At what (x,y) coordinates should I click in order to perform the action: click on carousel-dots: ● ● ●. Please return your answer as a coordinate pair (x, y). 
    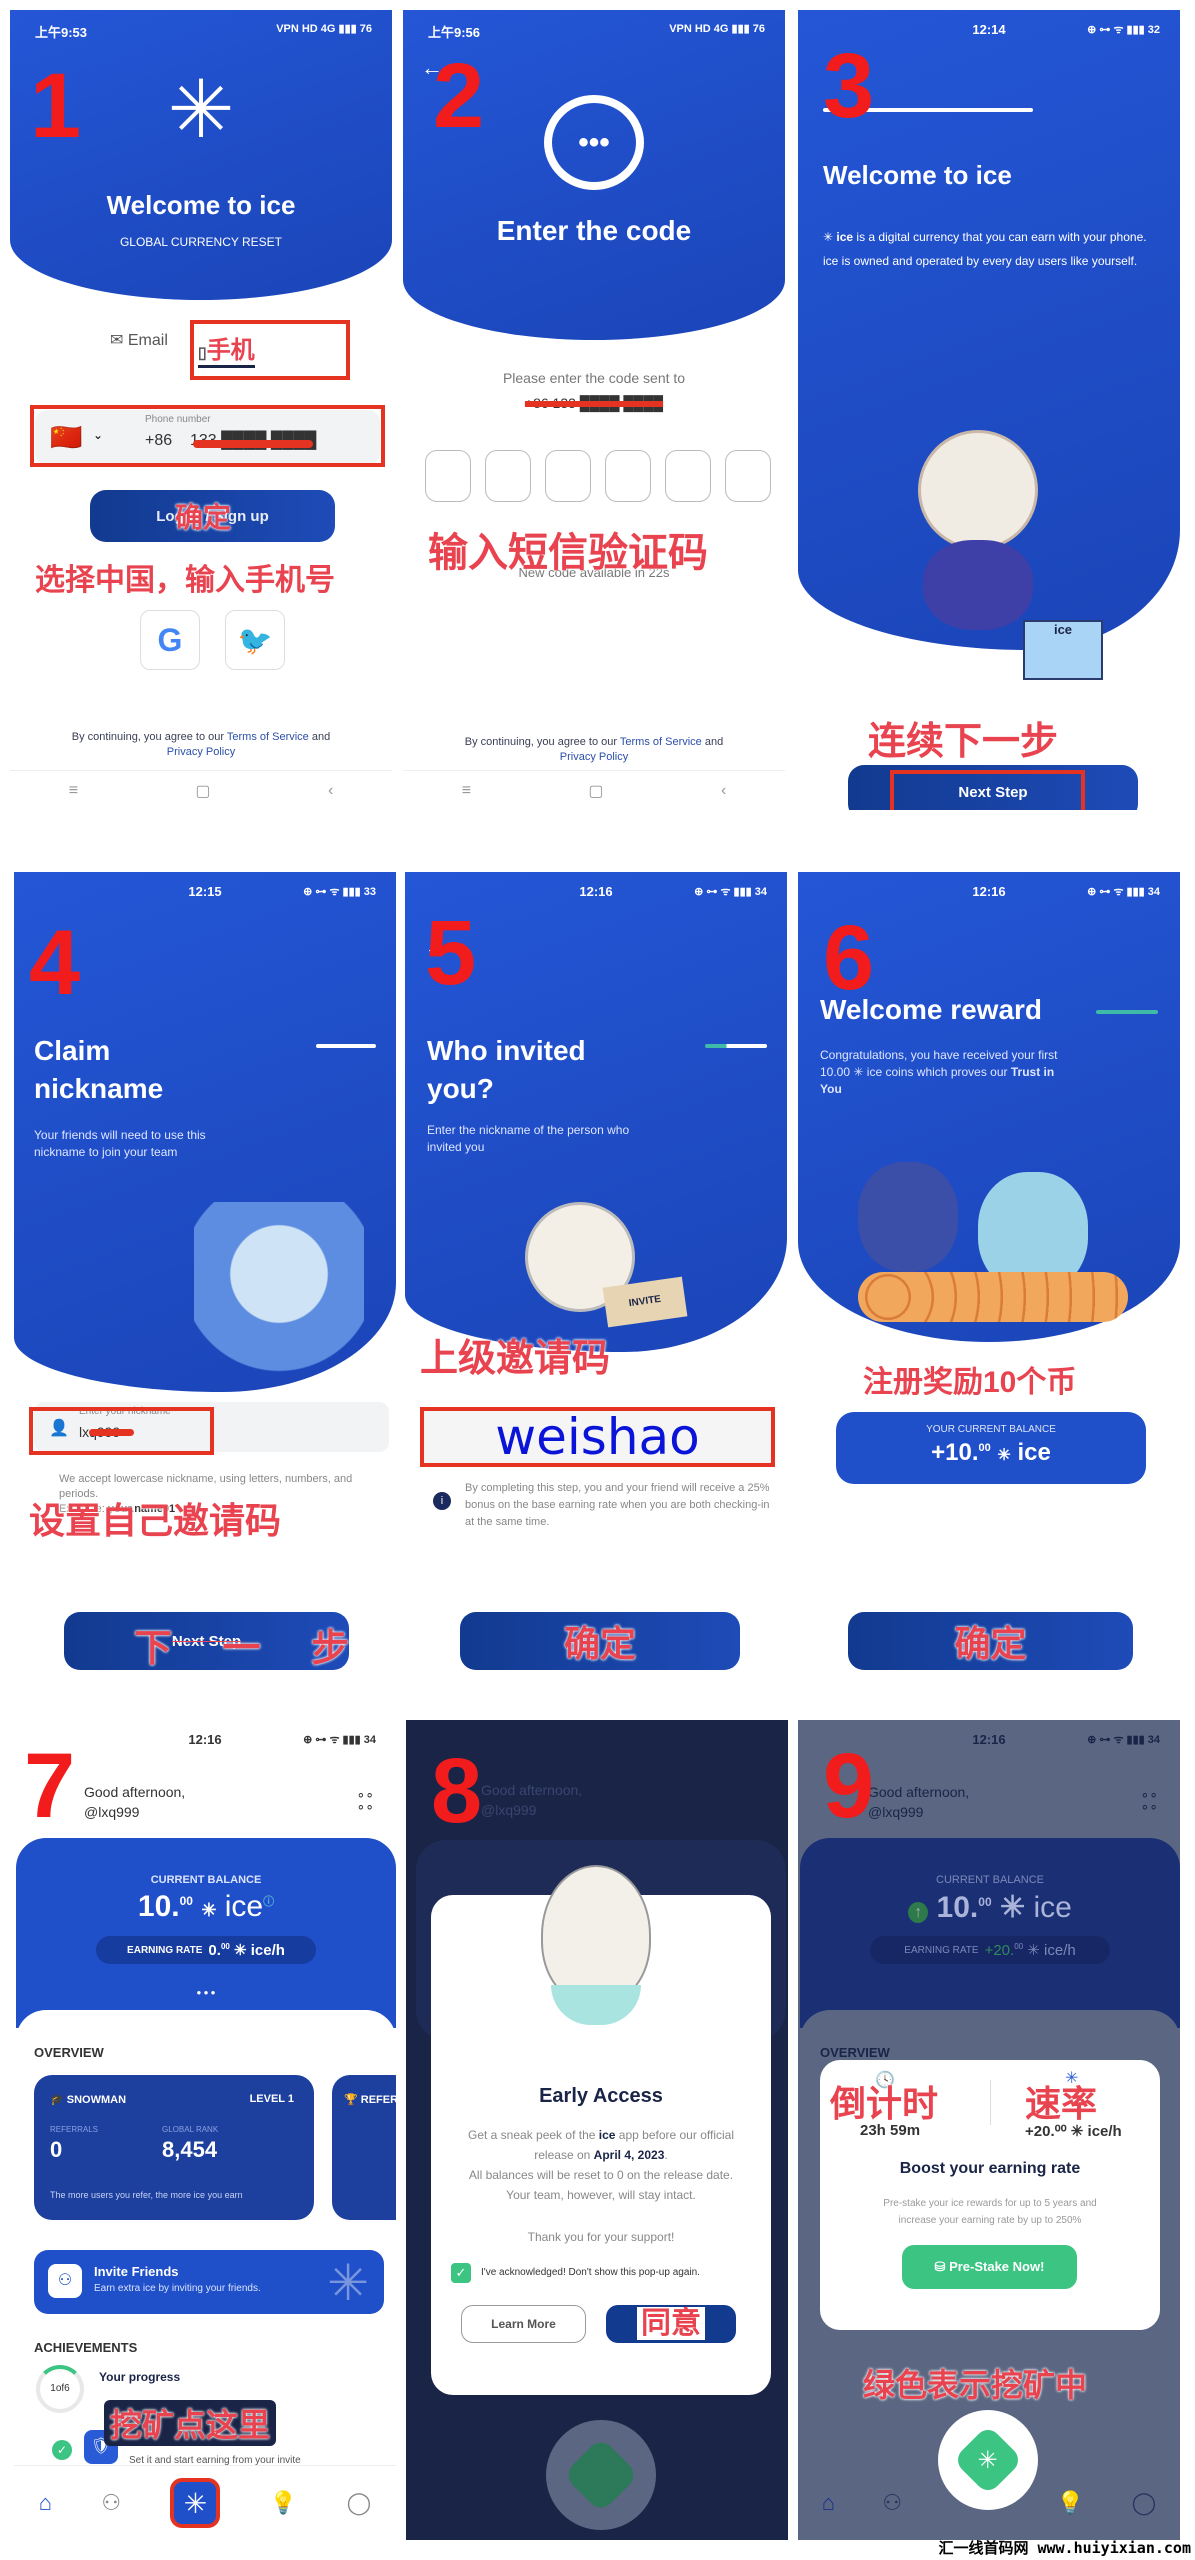
    Looking at the image, I should click on (206, 1992).